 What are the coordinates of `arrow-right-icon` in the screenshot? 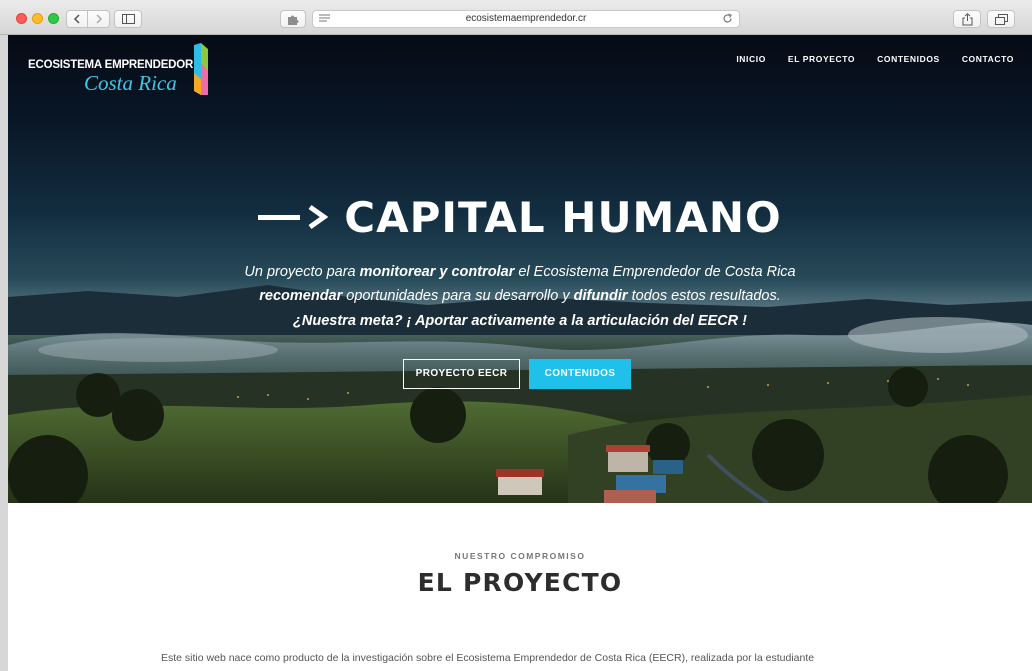 It's located at (293, 216).